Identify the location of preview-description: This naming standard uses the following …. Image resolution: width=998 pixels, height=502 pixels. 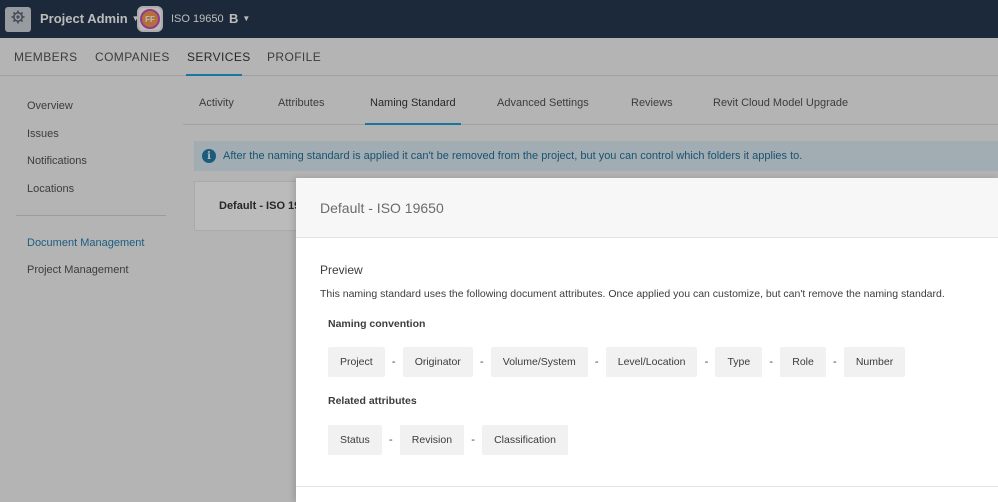
(632, 294).